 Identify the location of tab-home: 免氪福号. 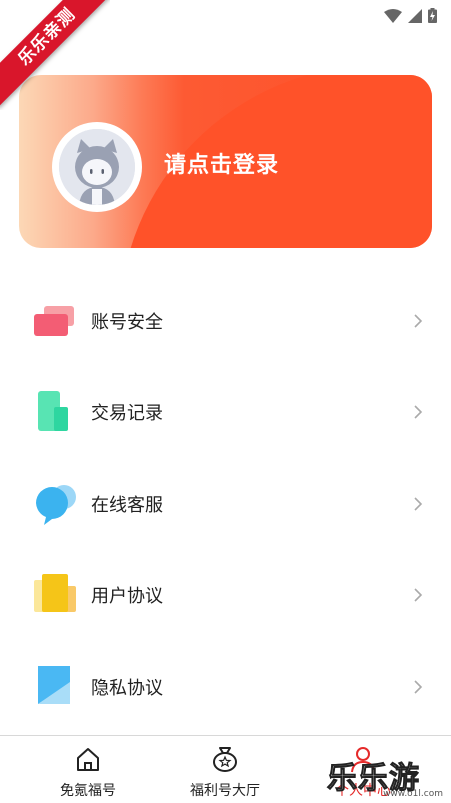
(88, 769).